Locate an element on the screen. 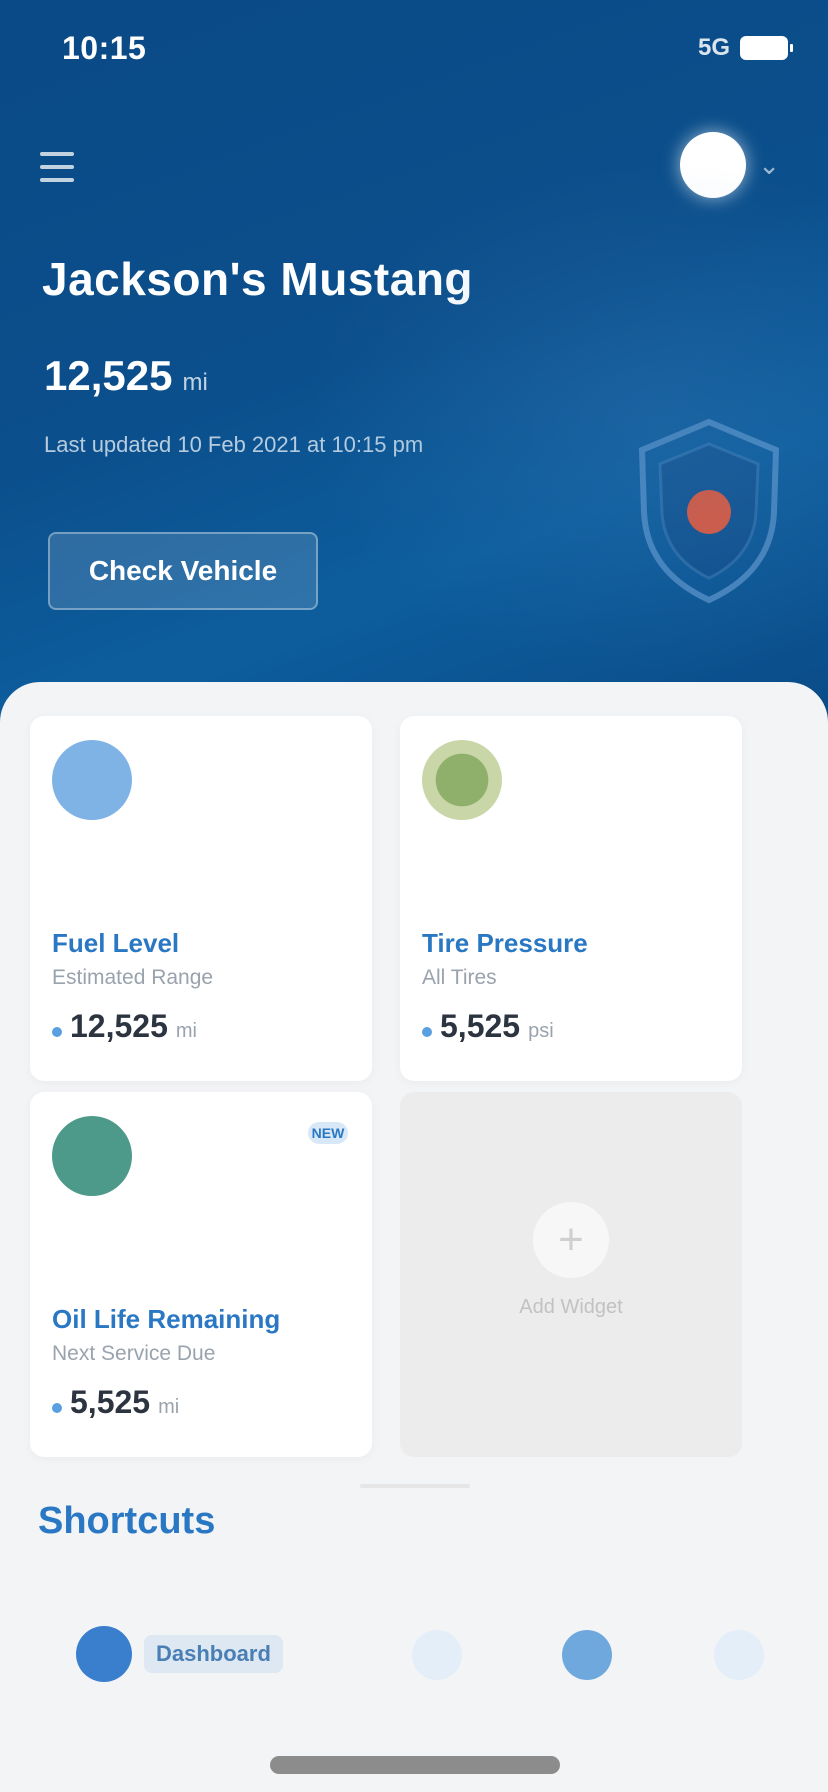 The height and width of the screenshot is (1792, 828). tab-dashboard: Dashboard is located at coordinates (179, 1654).